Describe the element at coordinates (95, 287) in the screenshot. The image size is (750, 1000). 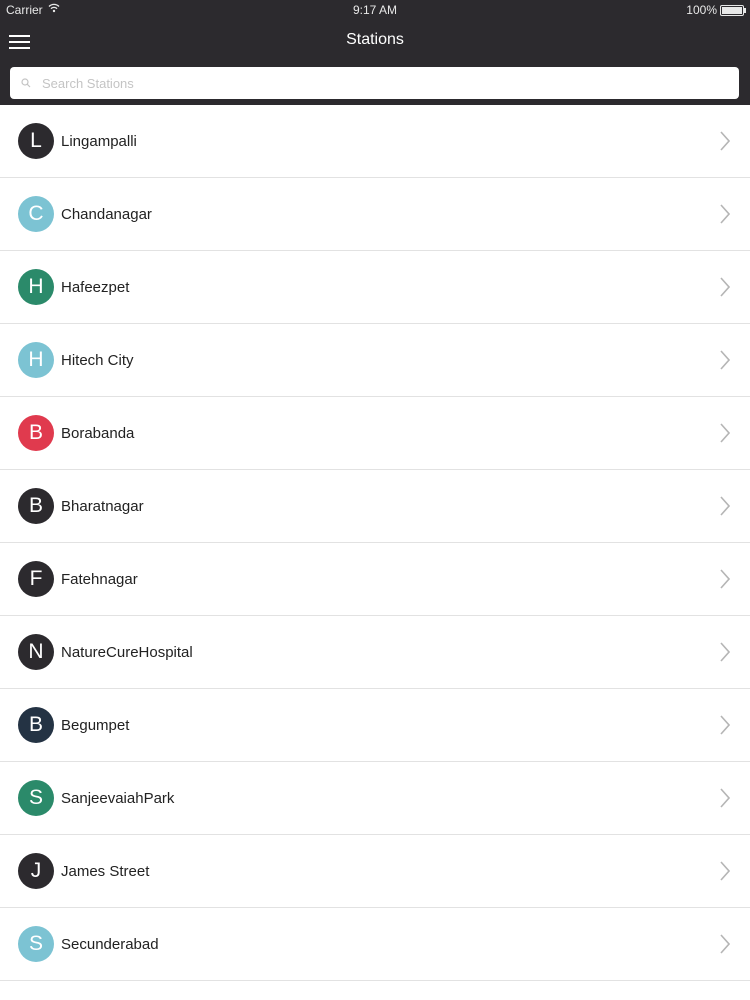
I see `station-name: Hafeezpet` at that location.